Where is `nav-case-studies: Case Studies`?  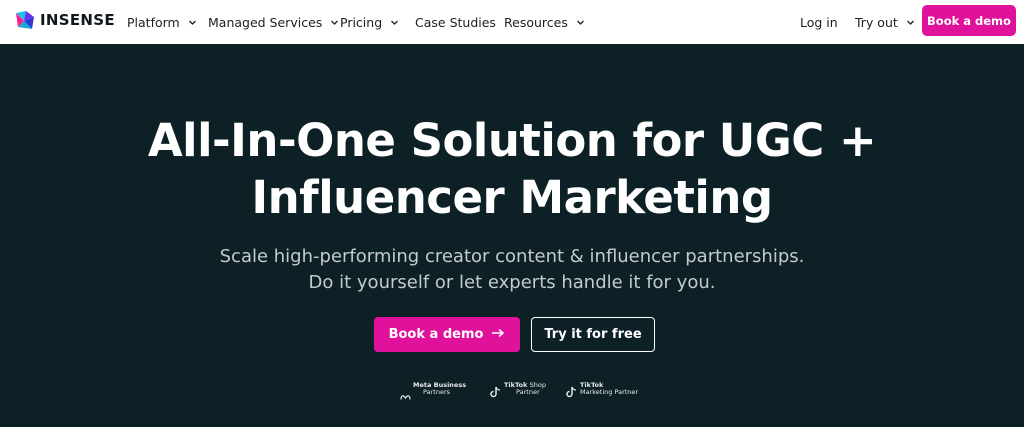 nav-case-studies: Case Studies is located at coordinates (455, 22).